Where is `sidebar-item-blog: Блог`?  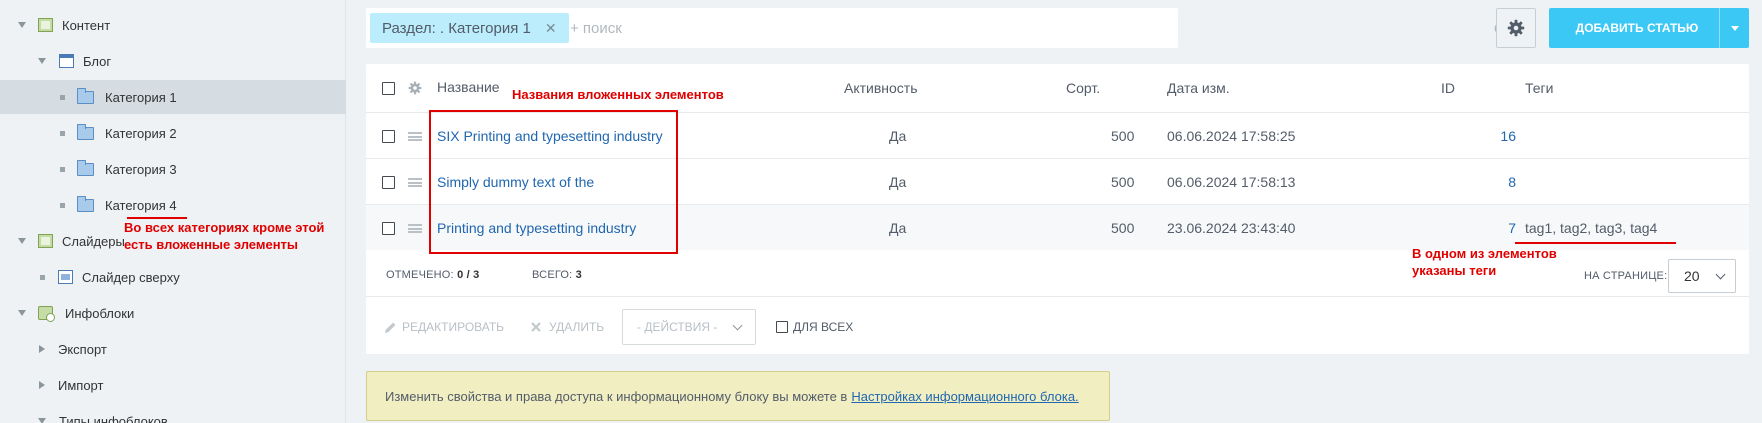
sidebar-item-blog: Блог is located at coordinates (173, 61).